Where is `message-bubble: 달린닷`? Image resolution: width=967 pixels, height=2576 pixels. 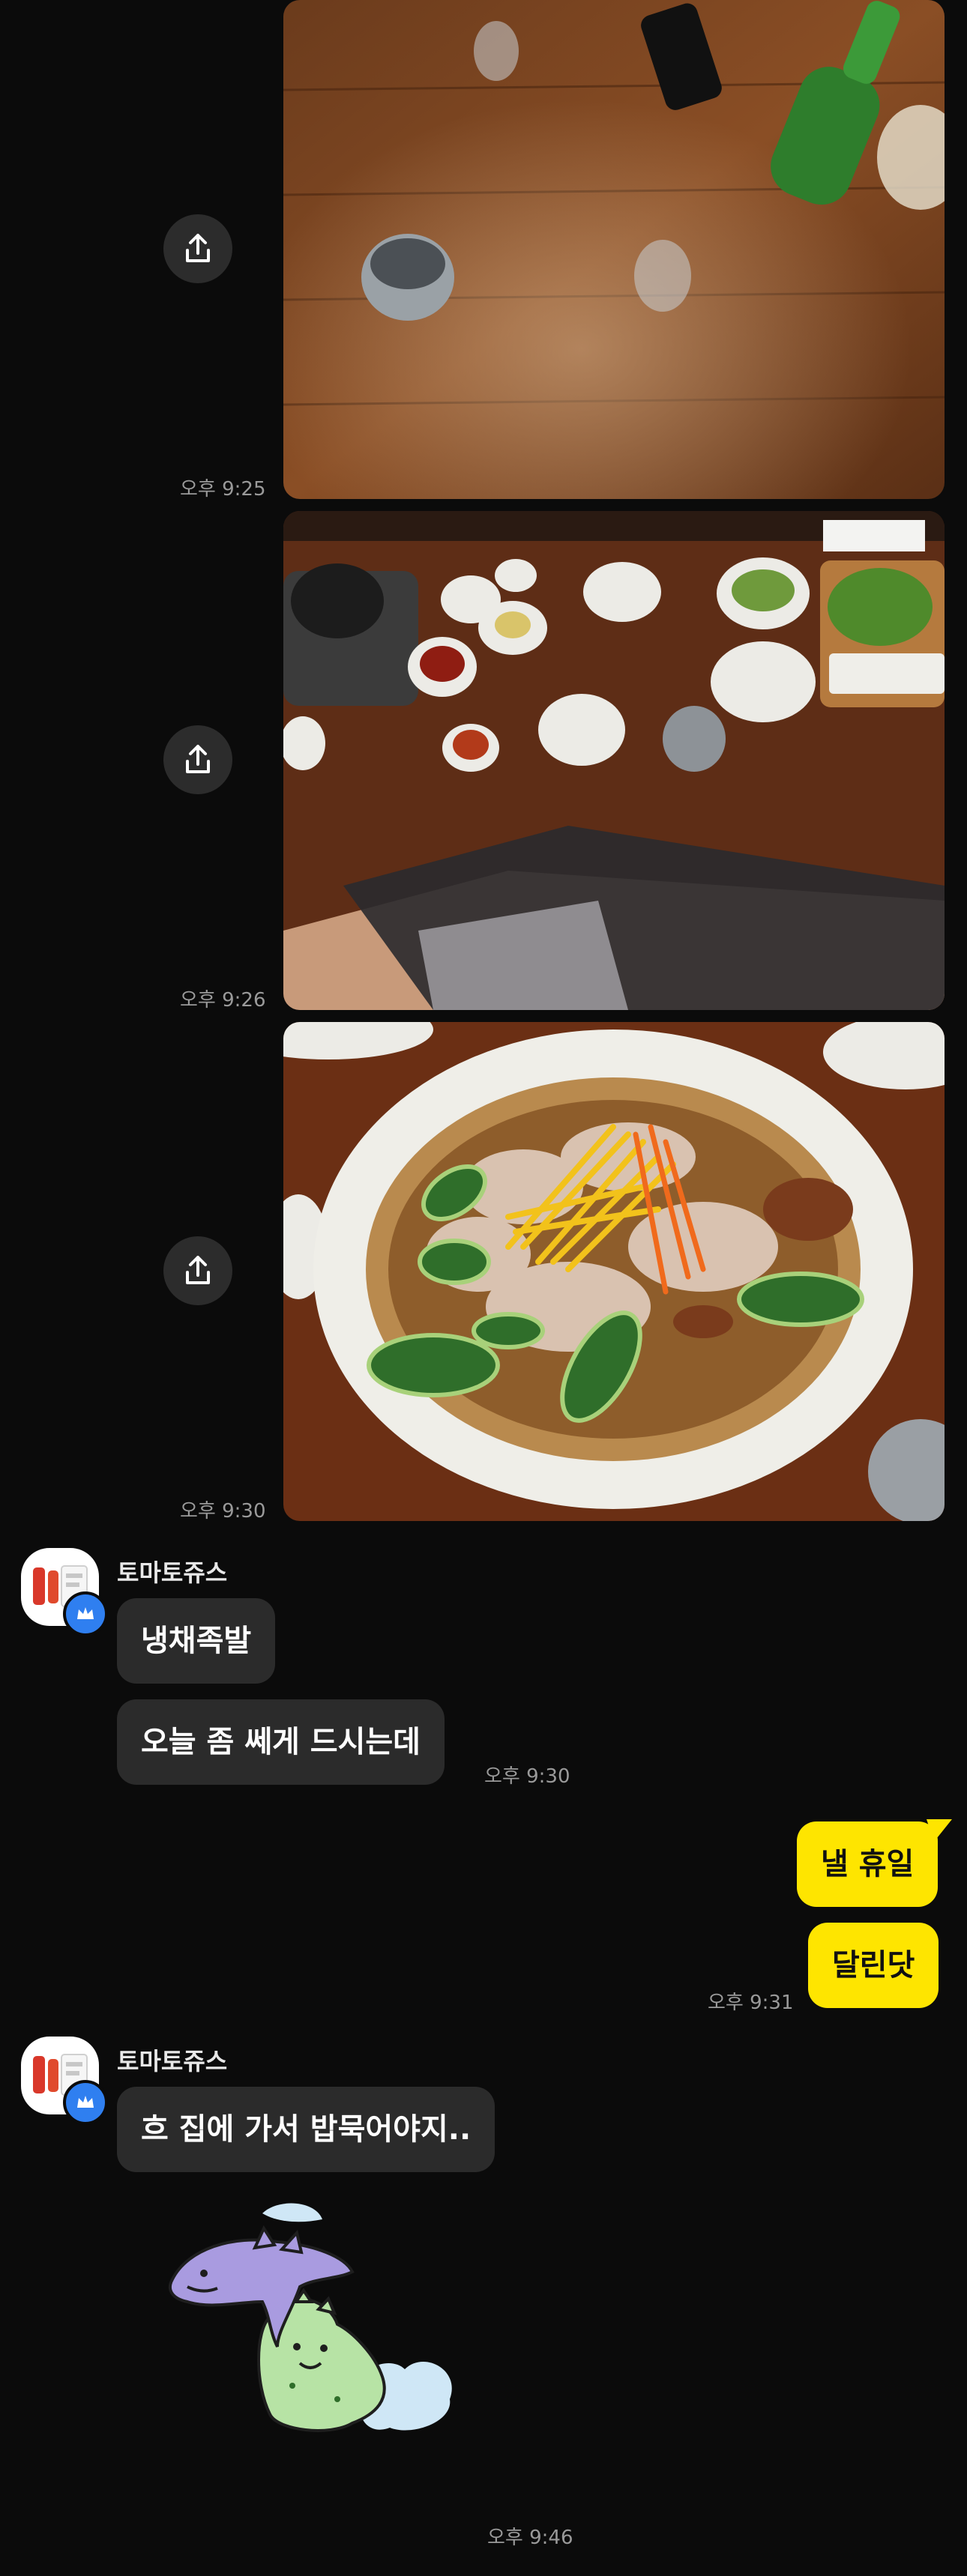
message-bubble: 달린닷 is located at coordinates (873, 1965).